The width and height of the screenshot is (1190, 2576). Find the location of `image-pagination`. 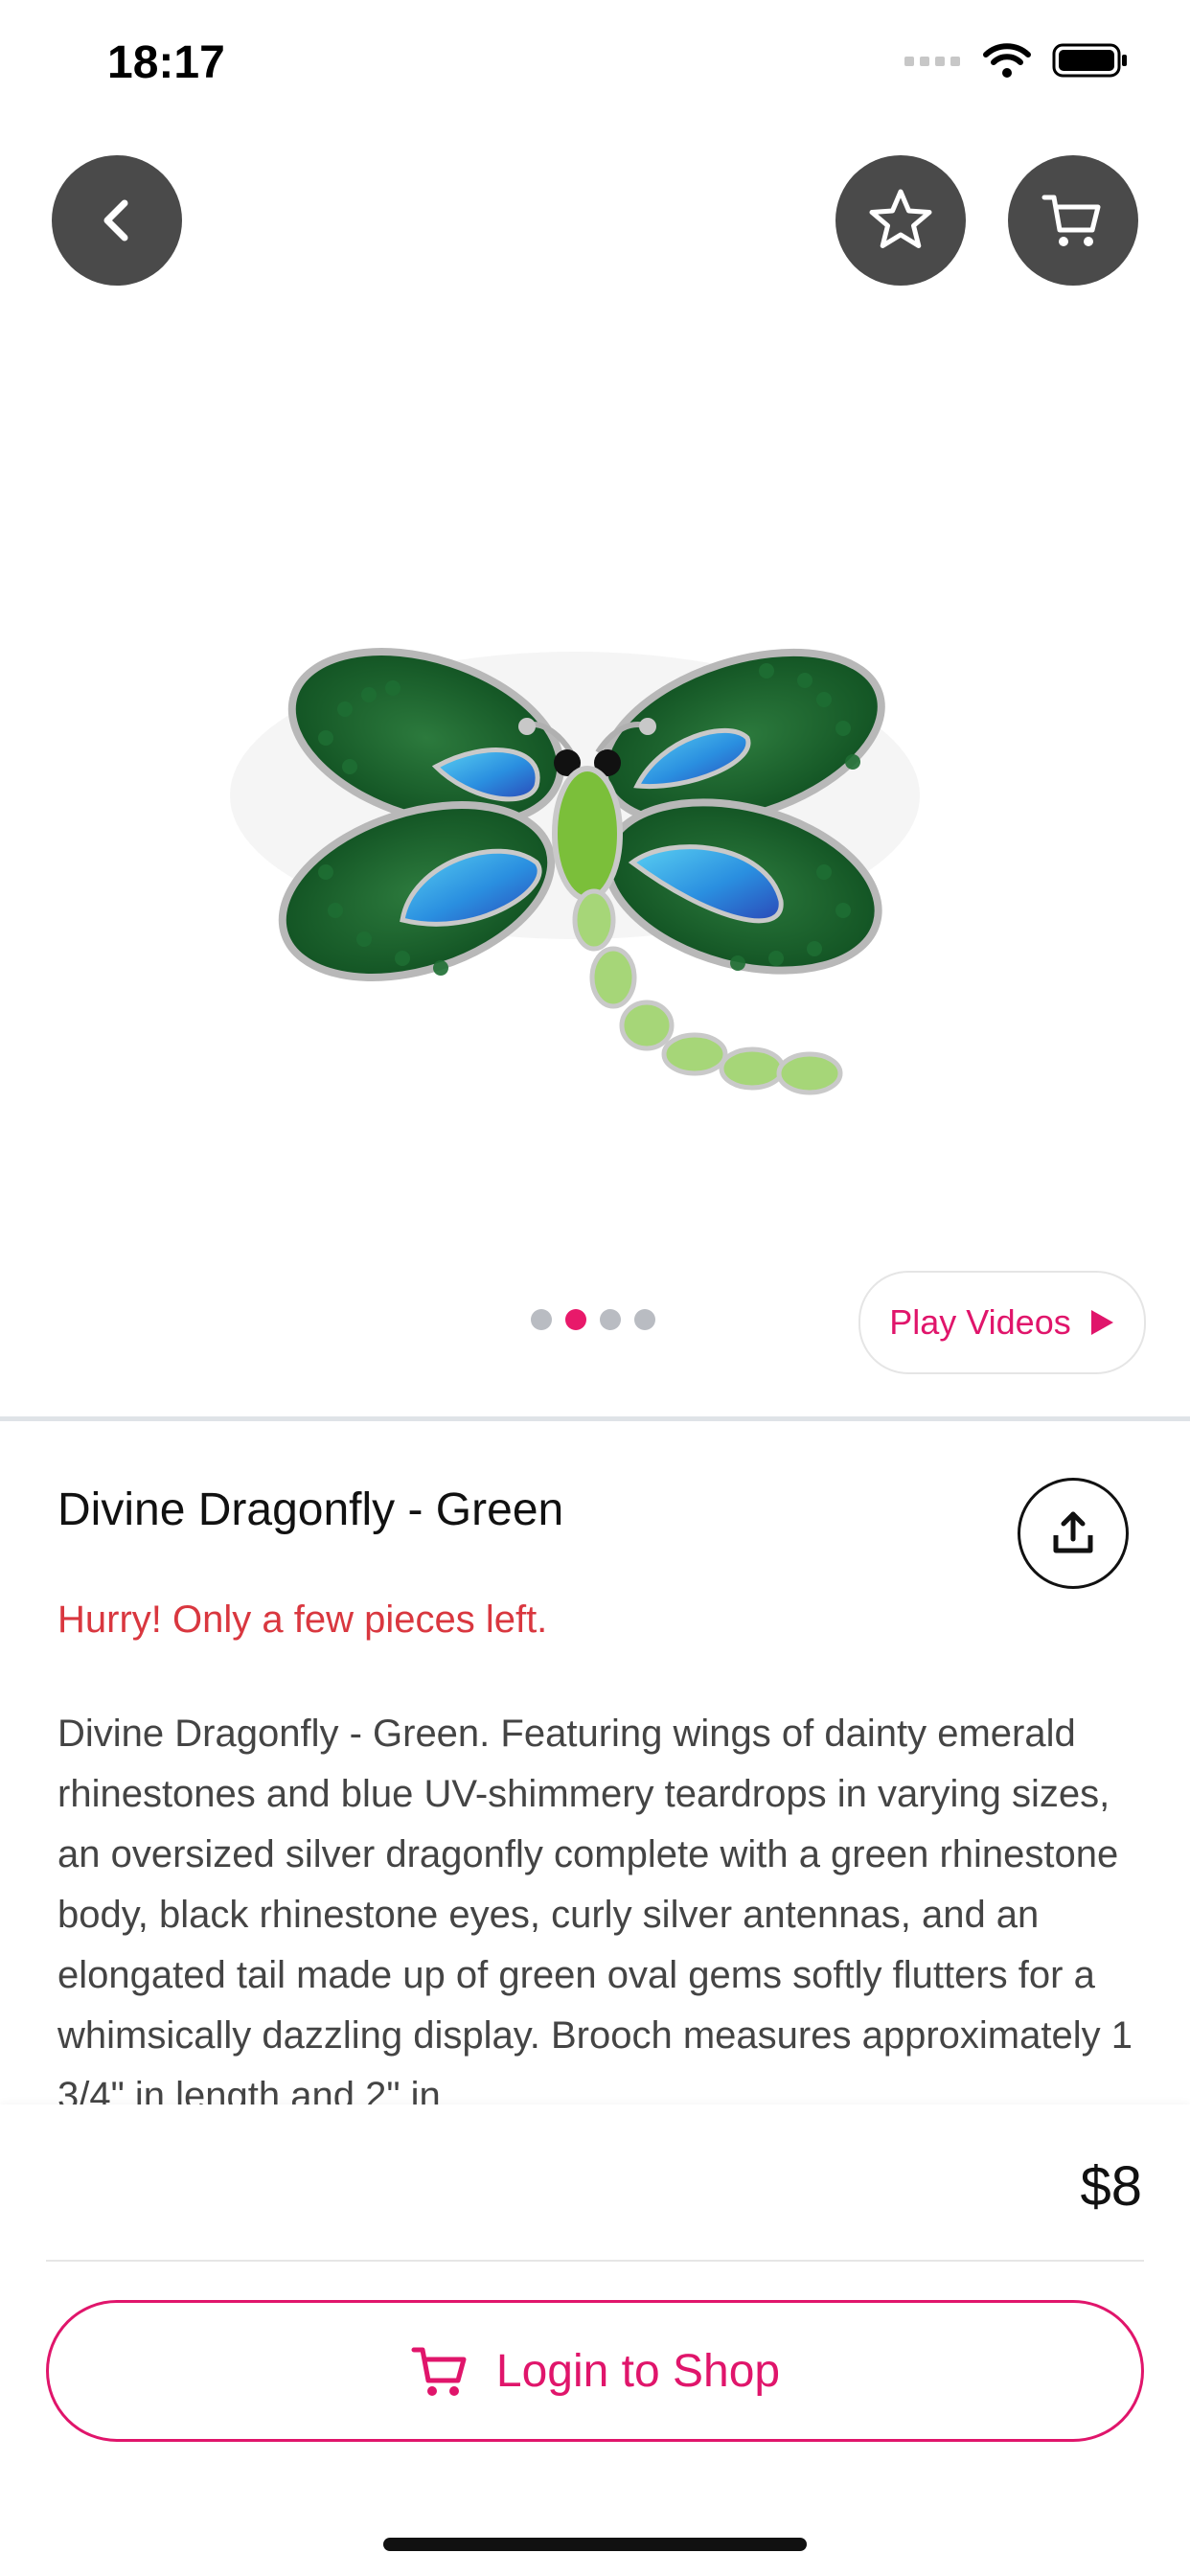

image-pagination is located at coordinates (593, 1319).